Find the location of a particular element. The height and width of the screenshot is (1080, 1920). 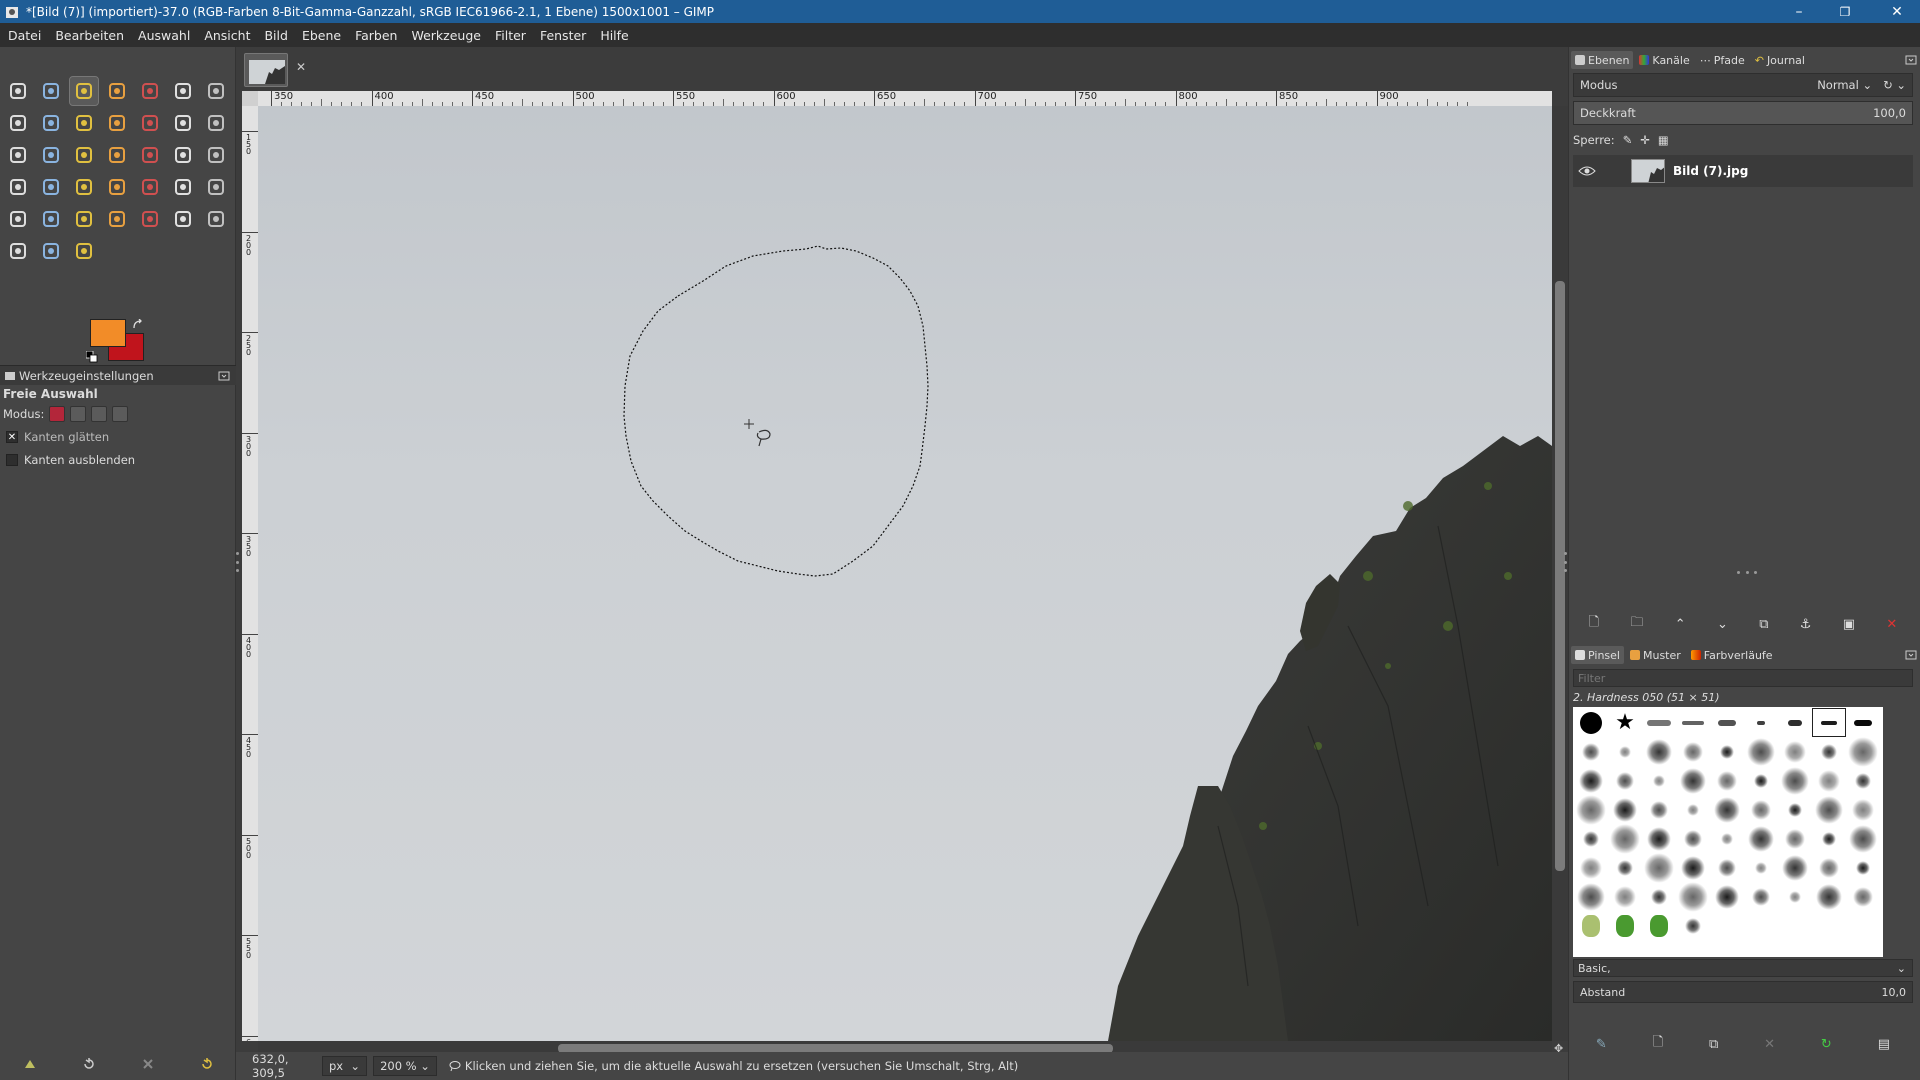

restore-options-icon is located at coordinates (89, 1064).